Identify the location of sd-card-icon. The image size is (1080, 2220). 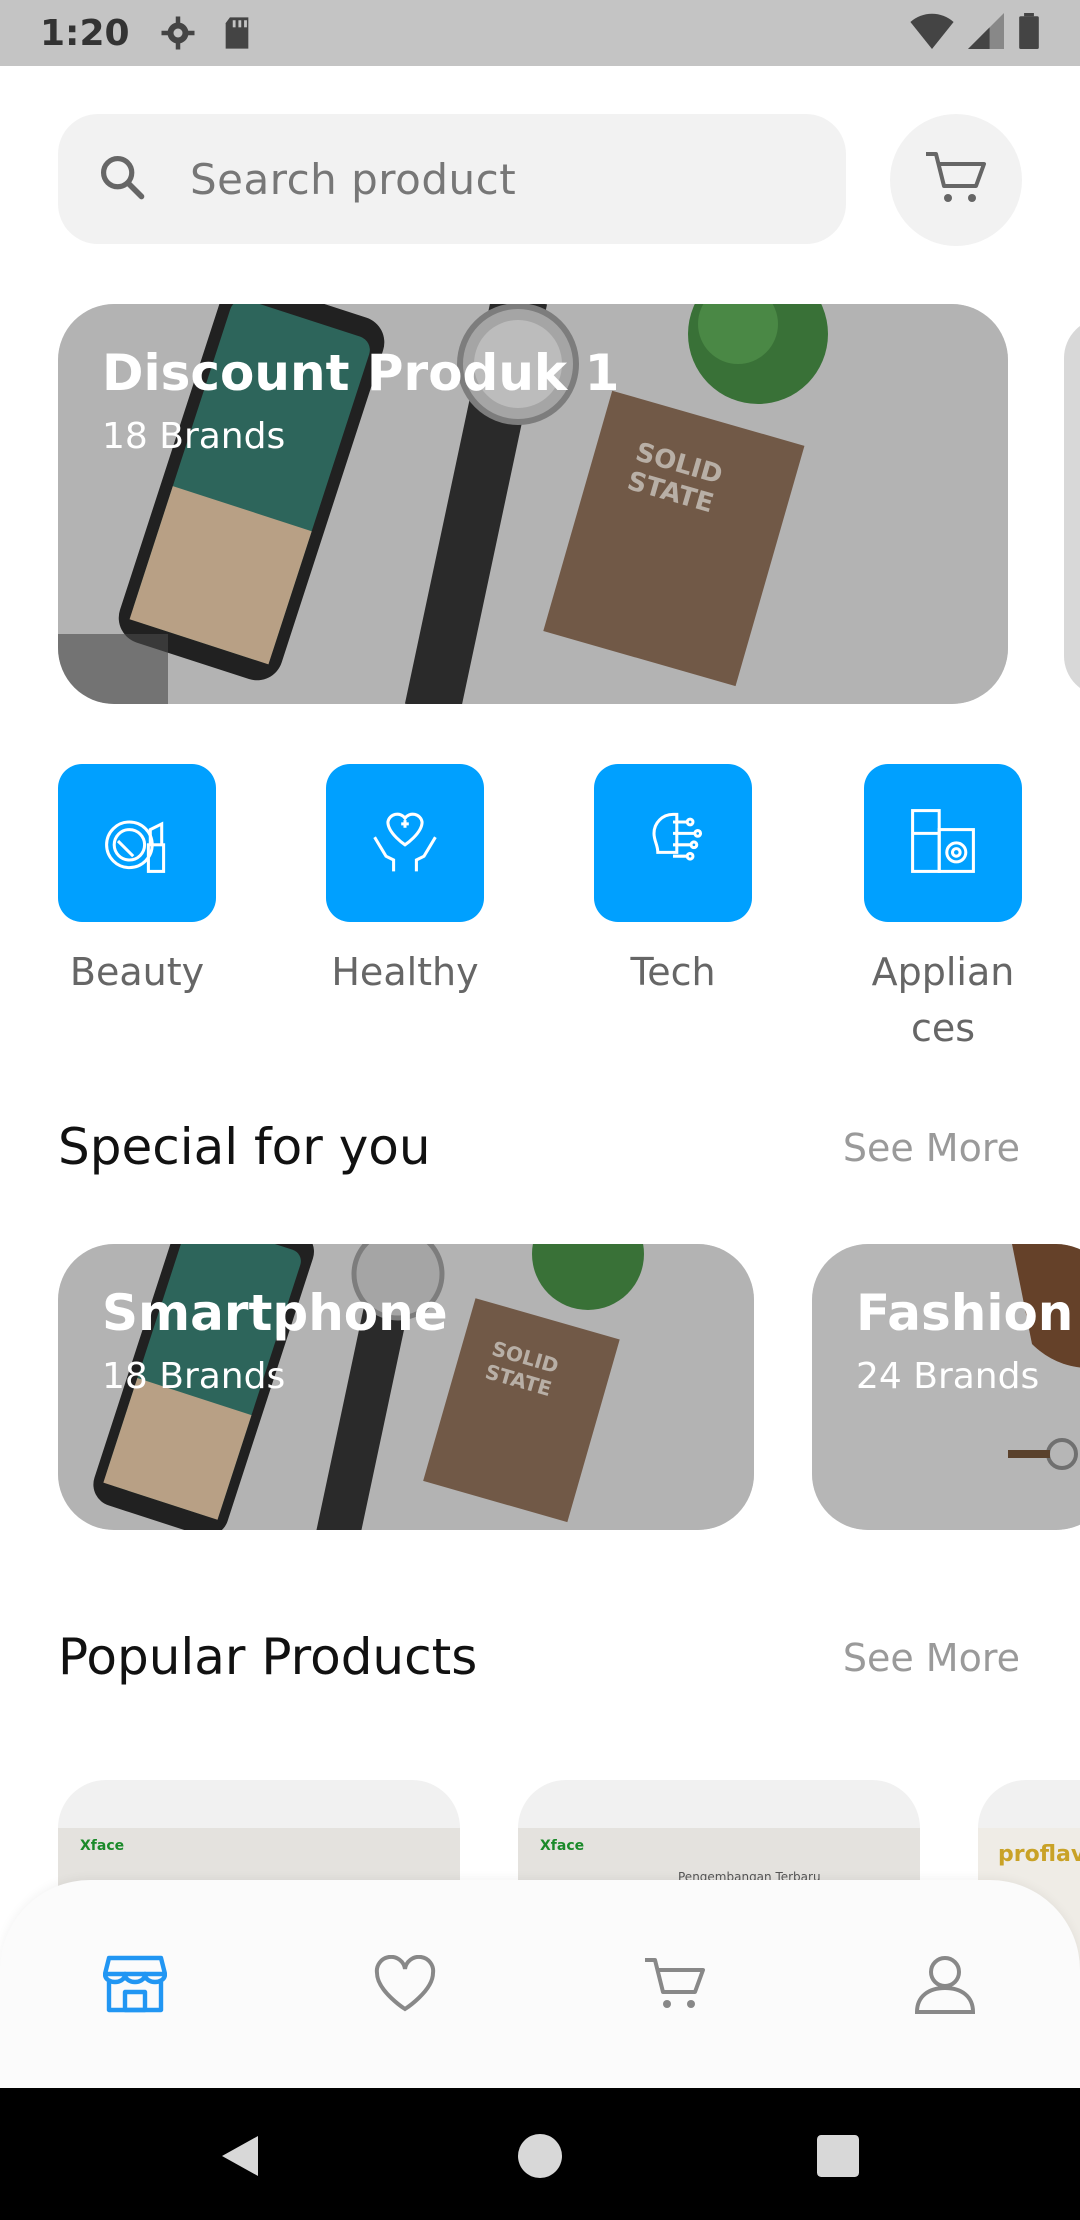
(237, 33).